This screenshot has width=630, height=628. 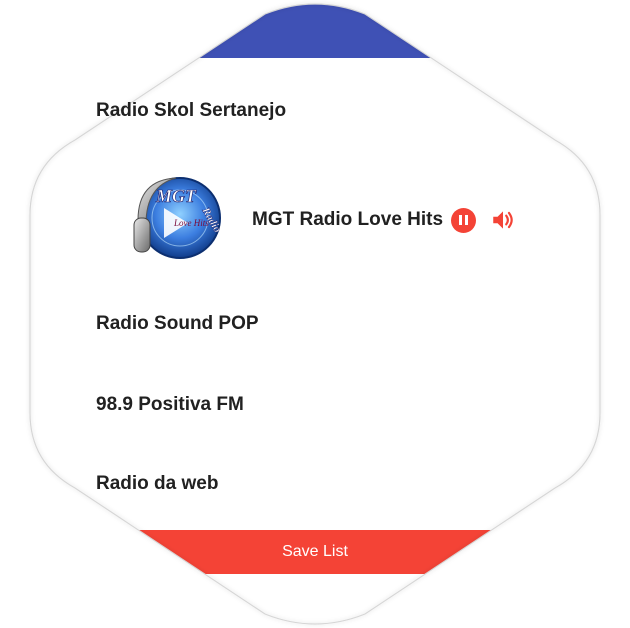 I want to click on station-logo: MGT Love Hits Radio, so click(x=178, y=218).